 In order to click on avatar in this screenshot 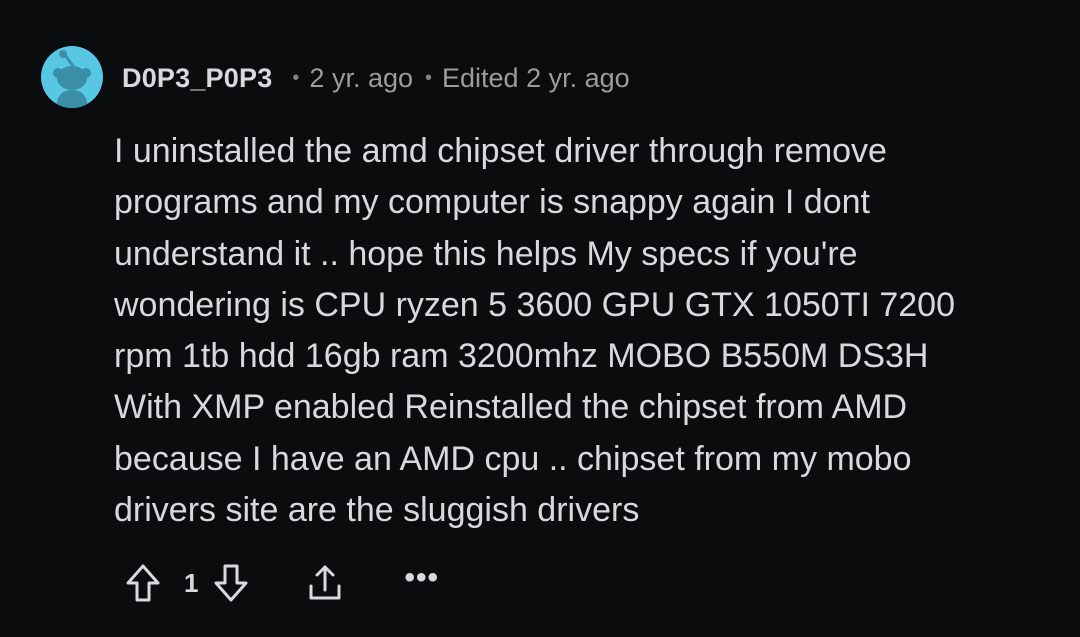, I will do `click(72, 77)`.